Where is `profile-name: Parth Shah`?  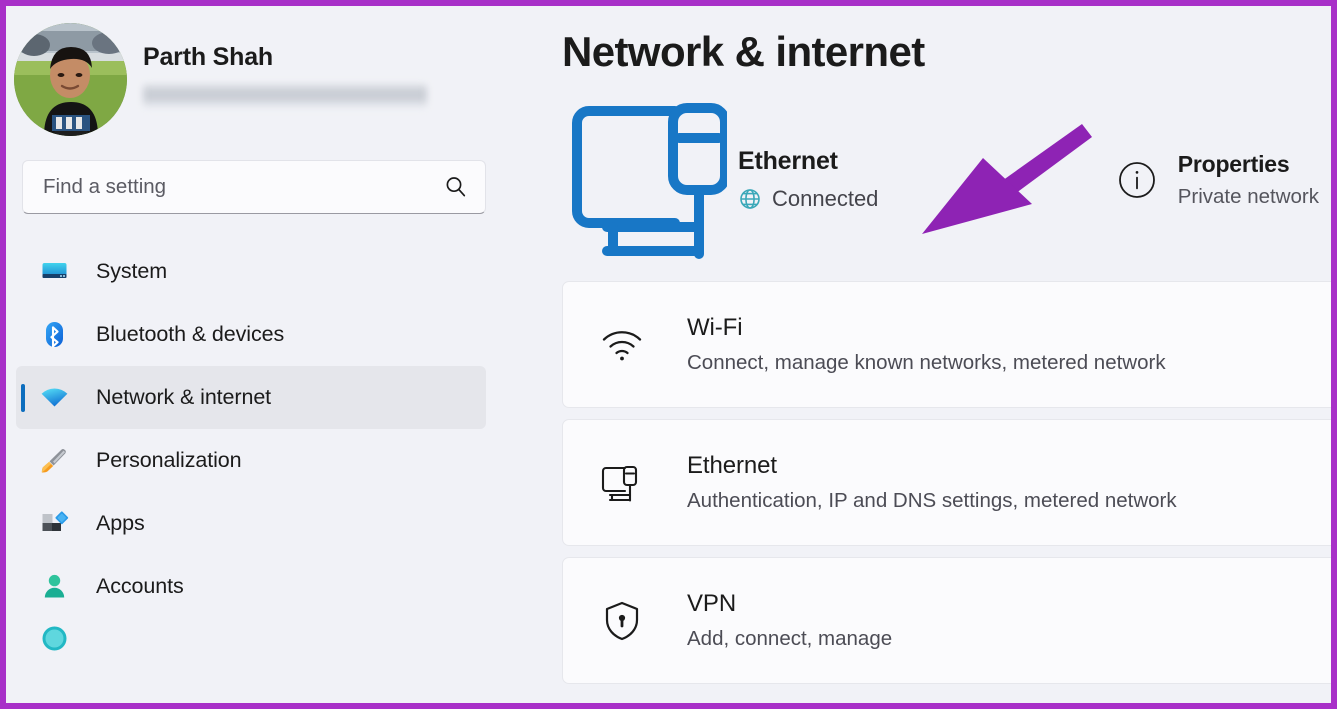 profile-name: Parth Shah is located at coordinates (208, 57).